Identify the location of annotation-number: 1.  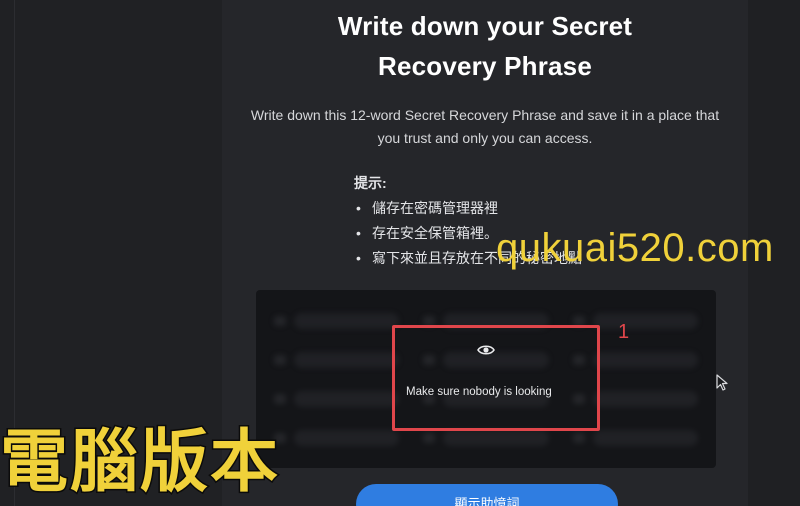
(624, 332).